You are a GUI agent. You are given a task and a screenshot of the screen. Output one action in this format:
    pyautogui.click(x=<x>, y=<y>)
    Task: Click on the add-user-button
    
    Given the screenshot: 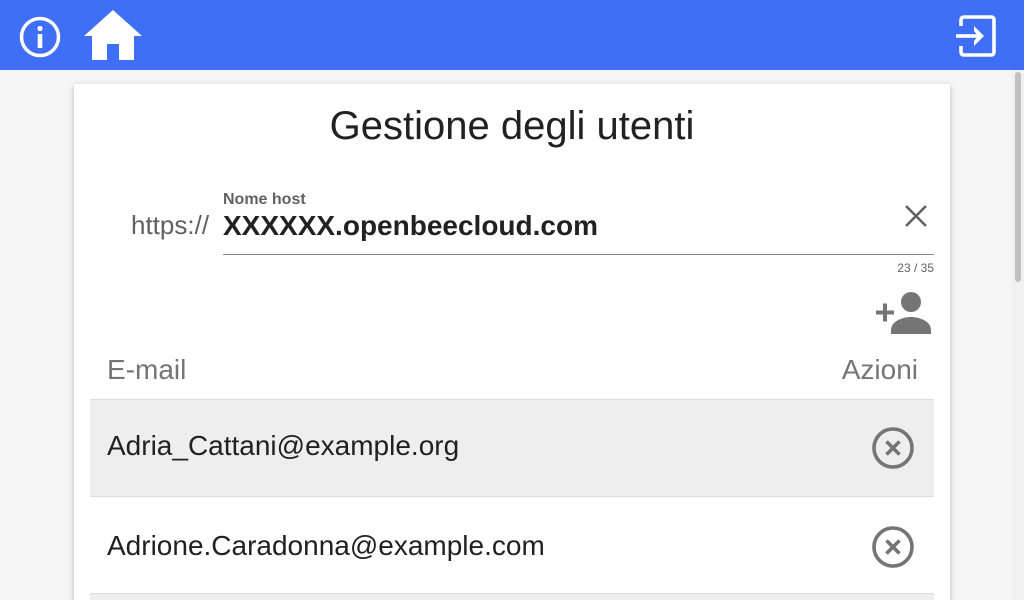 What is the action you would take?
    pyautogui.click(x=903, y=314)
    